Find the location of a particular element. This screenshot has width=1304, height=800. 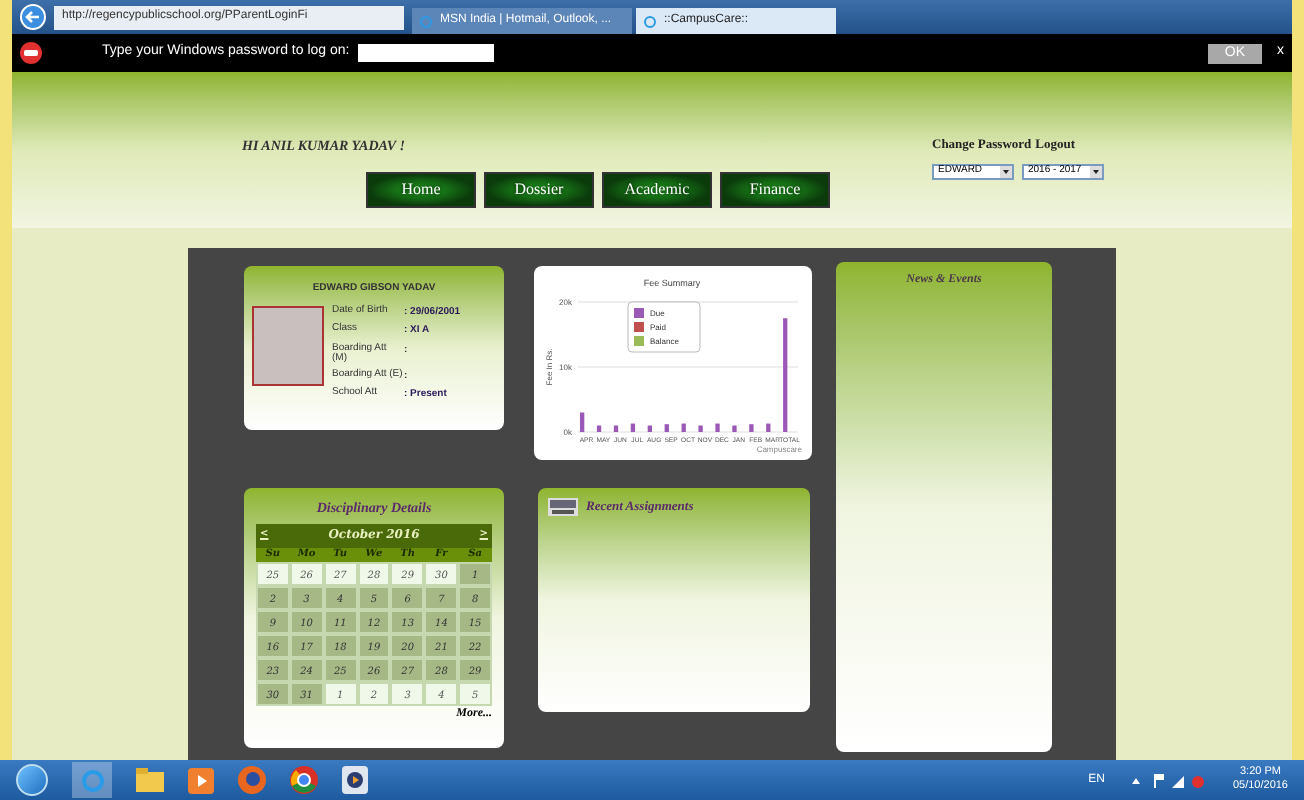

nav-button: Dossier is located at coordinates (539, 190).